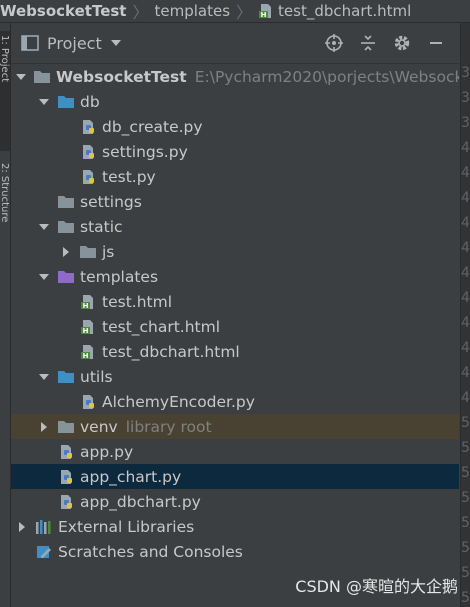 Image resolution: width=470 pixels, height=607 pixels. Describe the element at coordinates (235, 251) in the screenshot. I see `tree-row: js` at that location.